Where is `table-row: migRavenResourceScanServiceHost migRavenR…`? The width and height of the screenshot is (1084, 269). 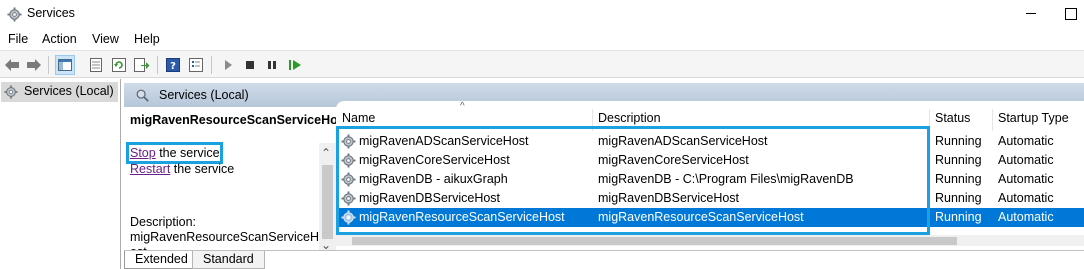
table-row: migRavenResourceScanServiceHost migRavenR… is located at coordinates (710, 217).